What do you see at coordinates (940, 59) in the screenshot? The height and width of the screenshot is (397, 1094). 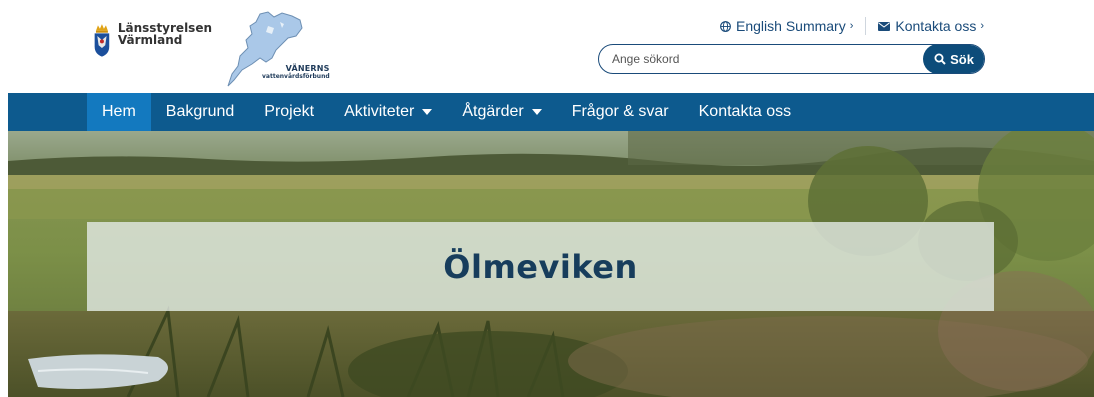 I see `search-icon` at bounding box center [940, 59].